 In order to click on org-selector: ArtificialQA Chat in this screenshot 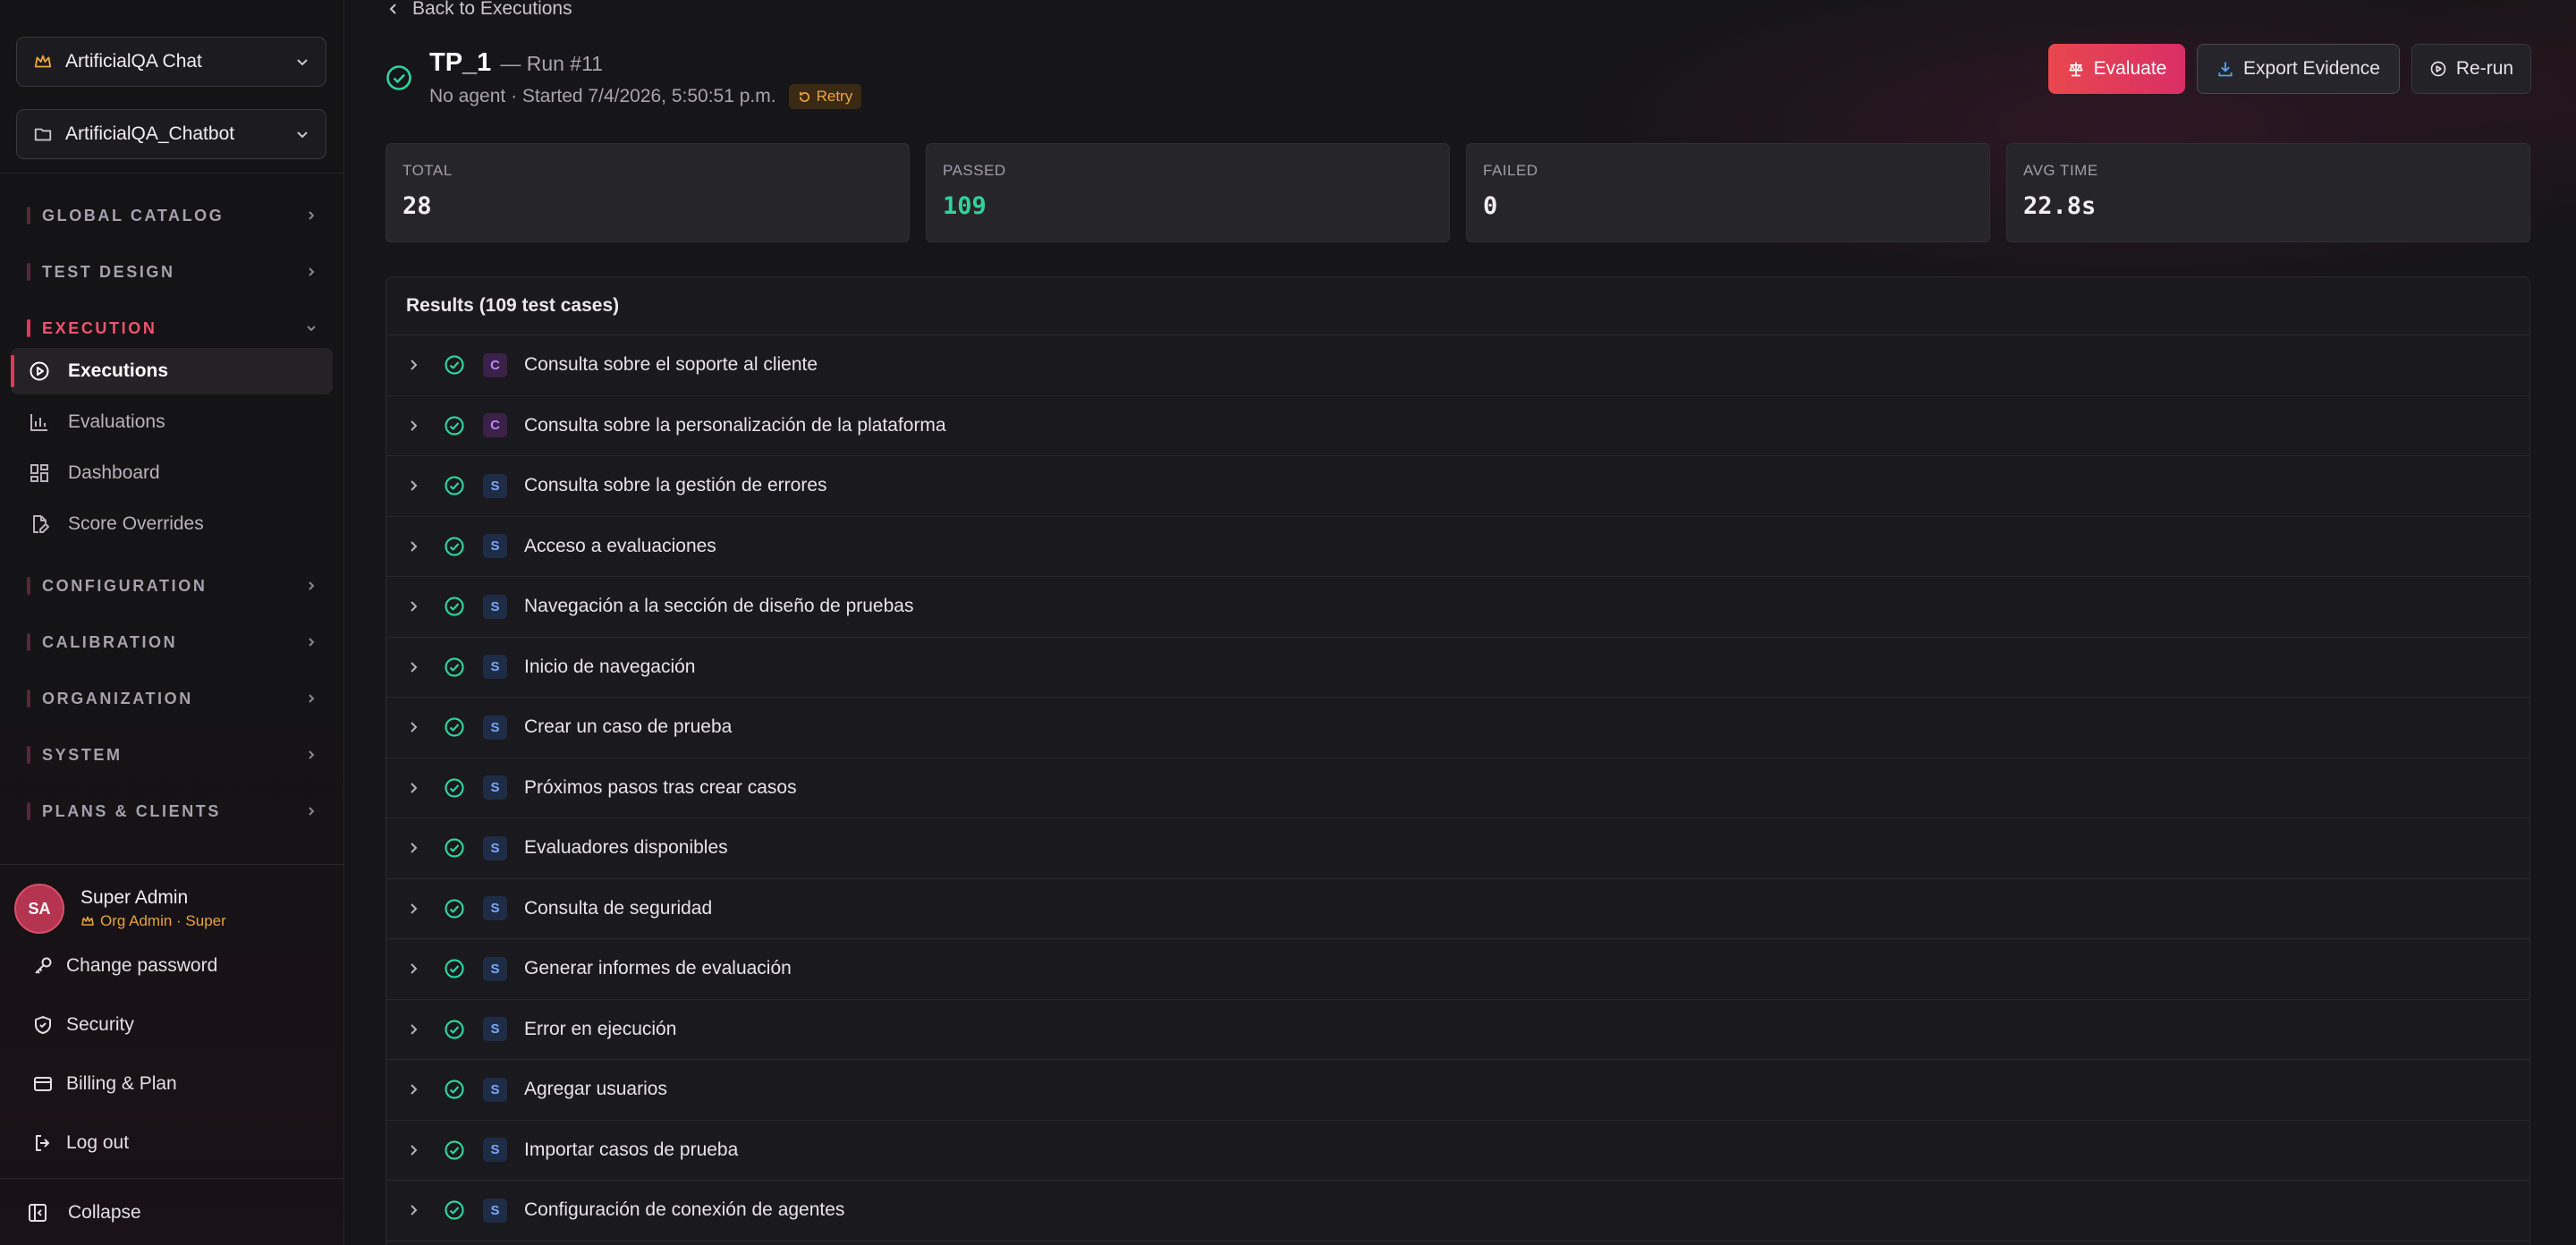, I will do `click(171, 62)`.